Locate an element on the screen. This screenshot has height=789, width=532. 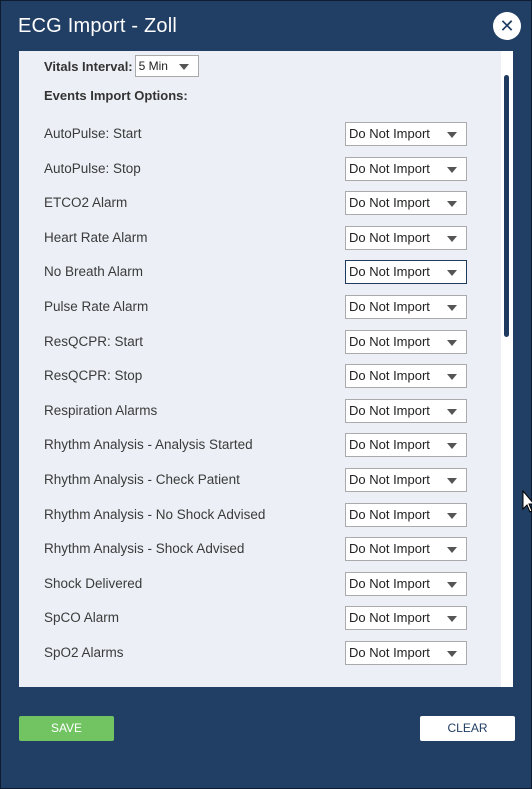
vitals-interval-label: Vitals Interval: is located at coordinates (88, 66).